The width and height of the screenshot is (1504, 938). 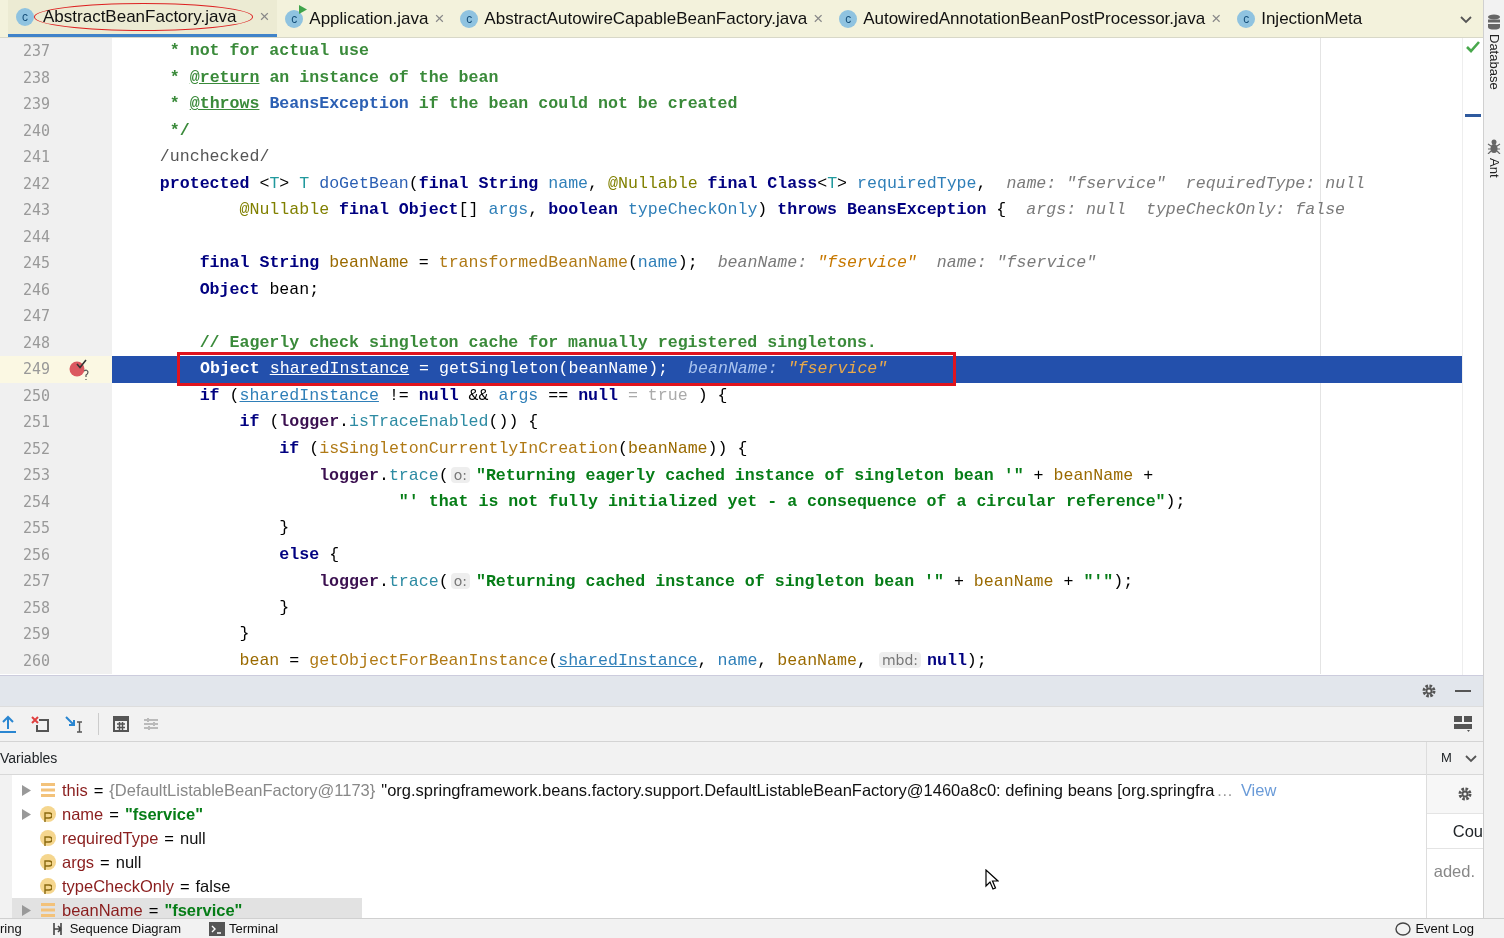 I want to click on line-number: 251, so click(x=35, y=422).